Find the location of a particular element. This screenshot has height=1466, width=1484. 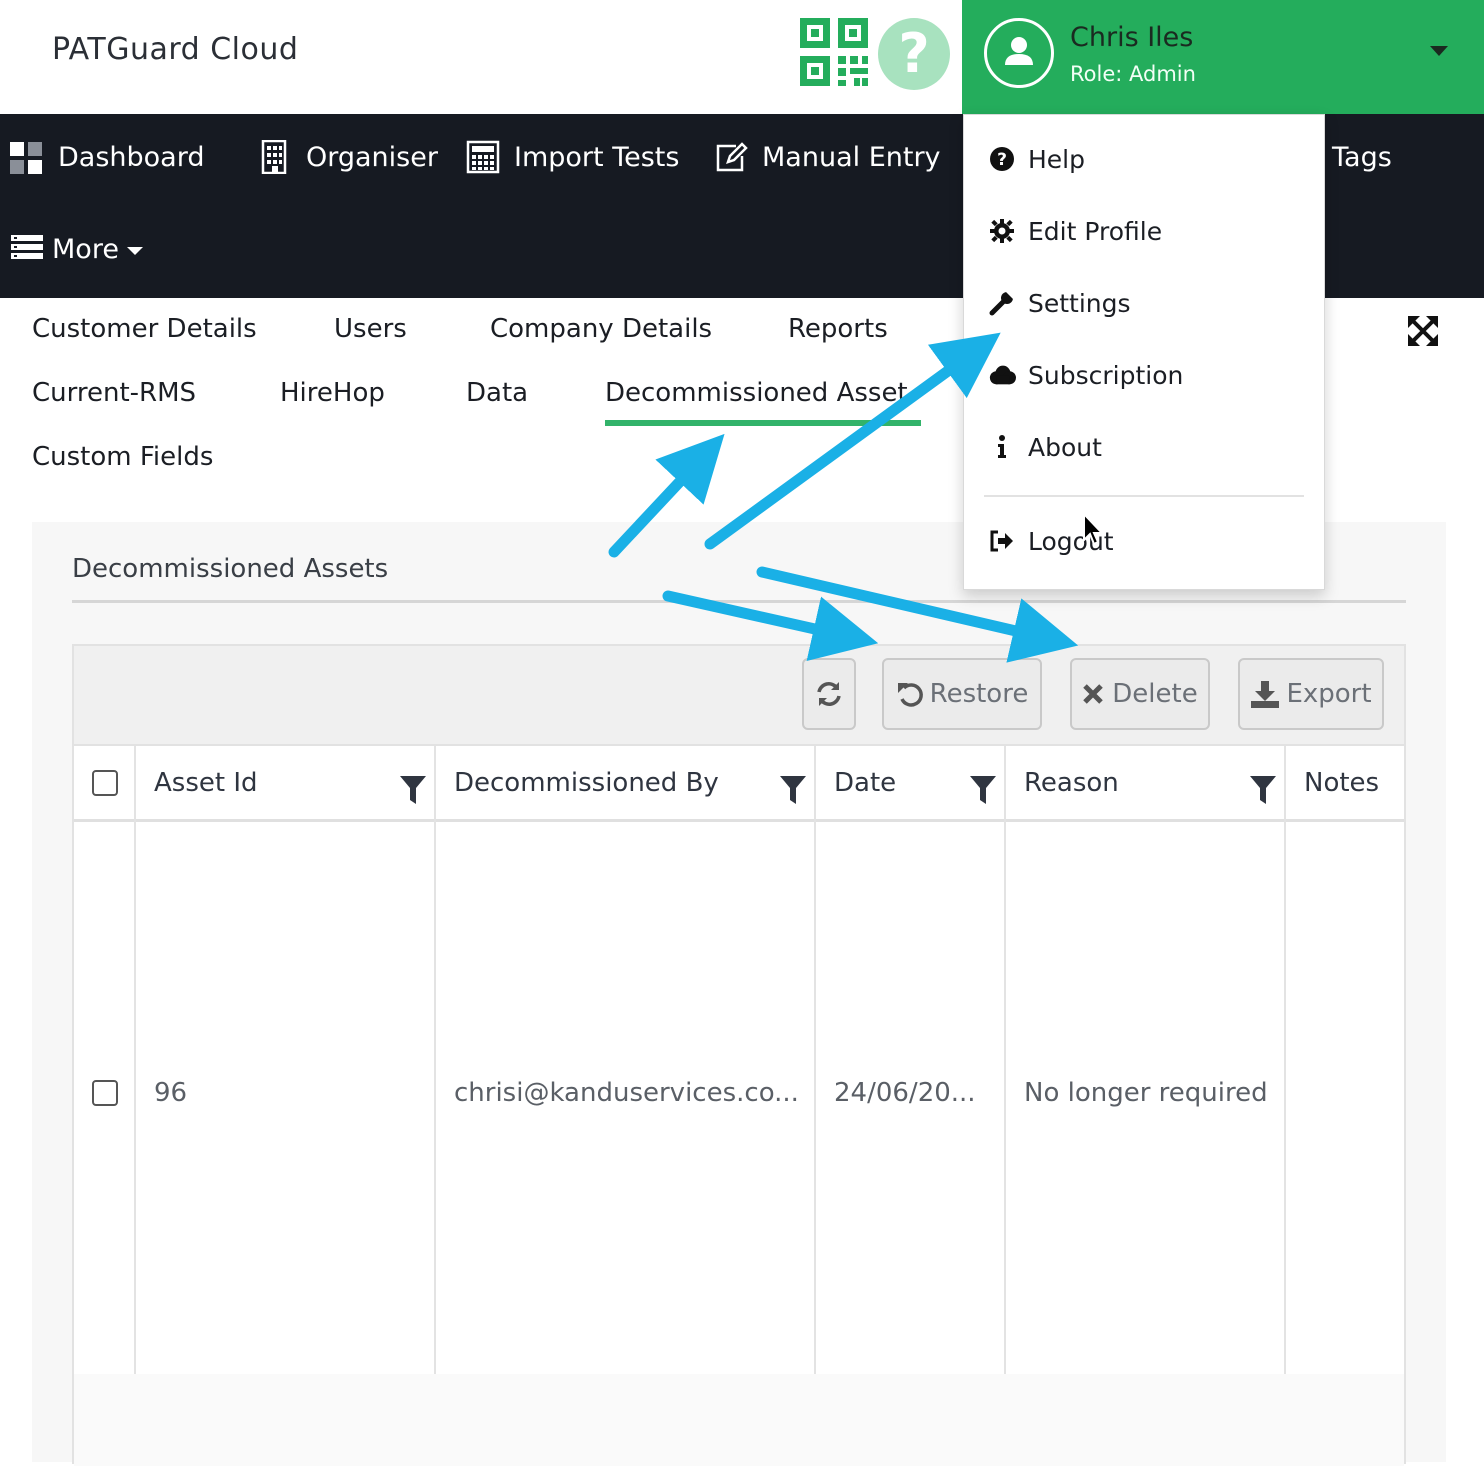

refresh-icon is located at coordinates (829, 694).